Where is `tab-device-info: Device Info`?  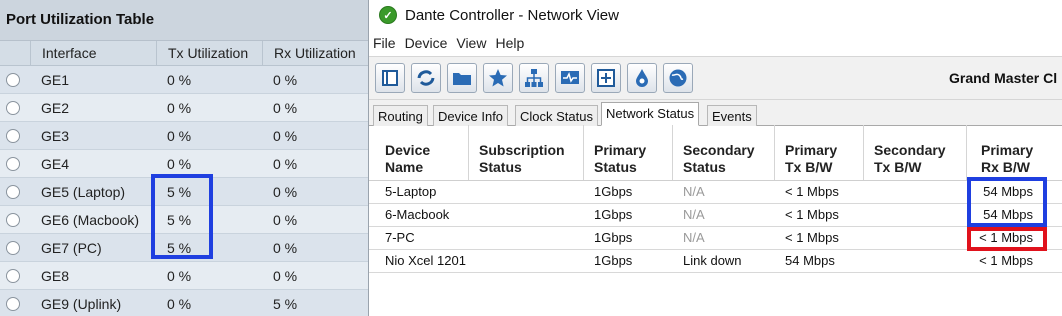
tab-device-info: Device Info is located at coordinates (471, 115).